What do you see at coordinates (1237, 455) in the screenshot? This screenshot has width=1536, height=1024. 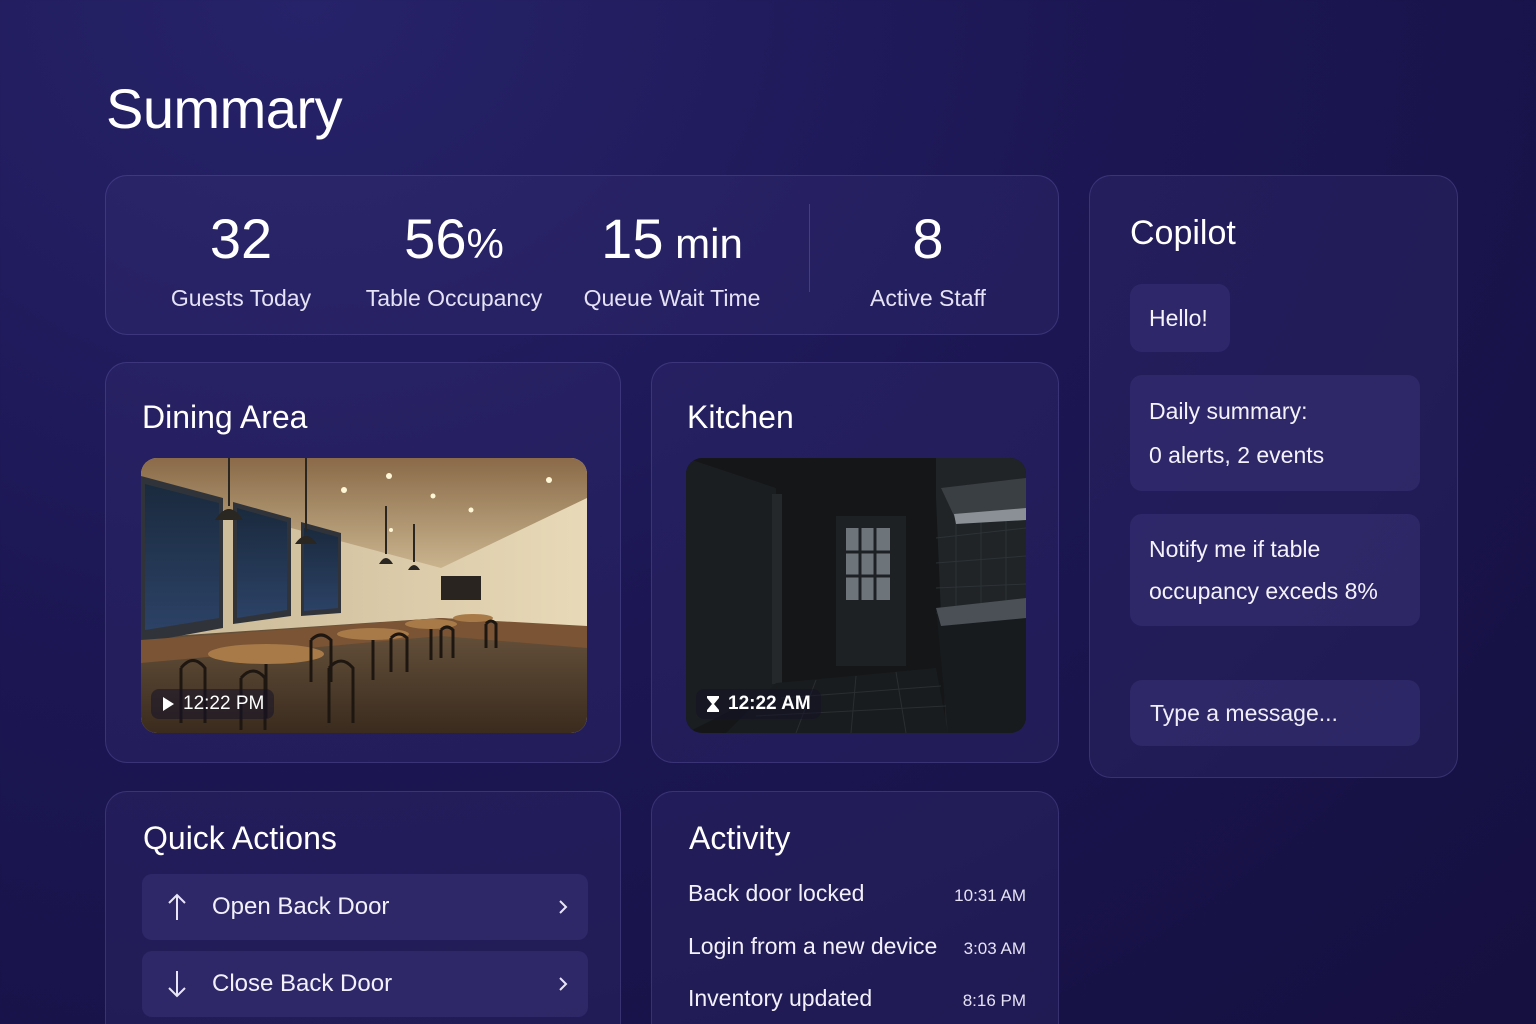 I see `chat-message-line: 0 alerts, 2 events` at bounding box center [1237, 455].